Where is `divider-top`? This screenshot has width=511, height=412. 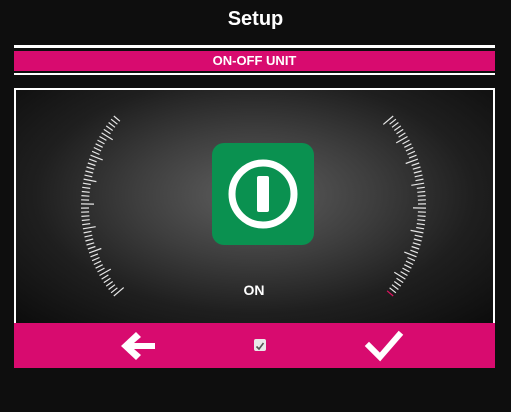 divider-top is located at coordinates (254, 46).